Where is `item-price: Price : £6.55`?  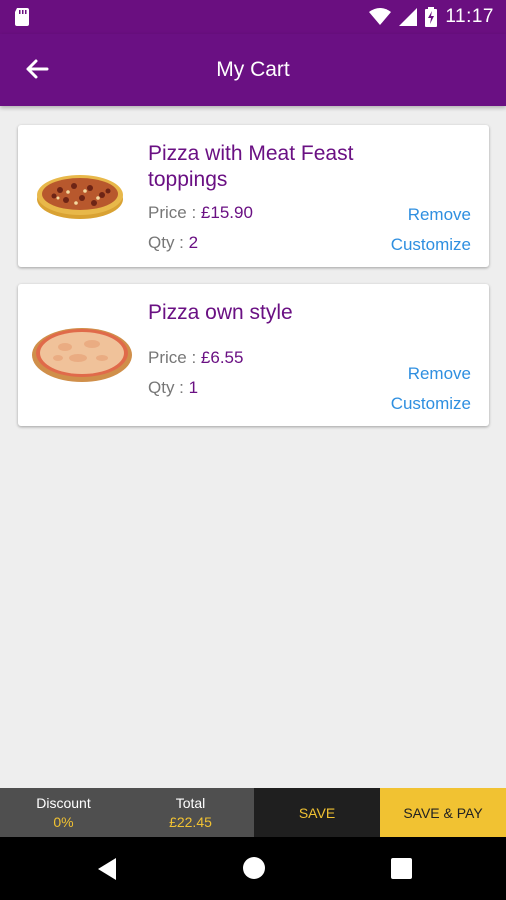 item-price: Price : £6.55 is located at coordinates (196, 357).